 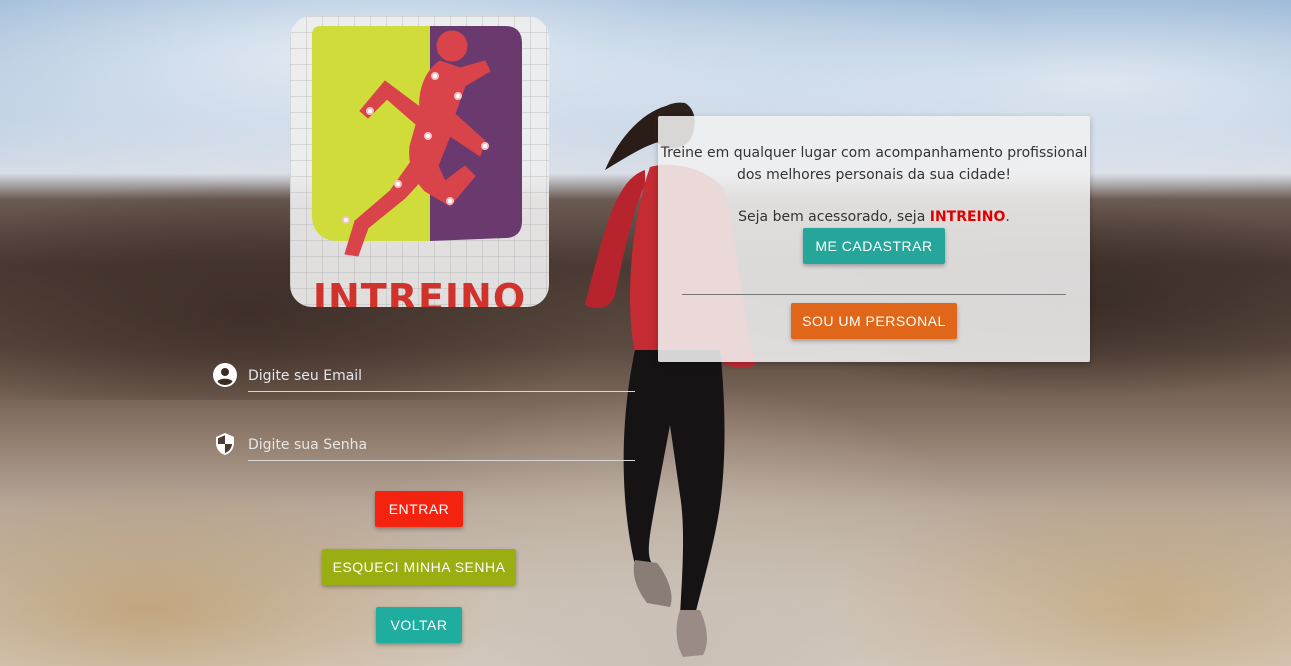 I want to click on password-input, so click(x=441, y=445).